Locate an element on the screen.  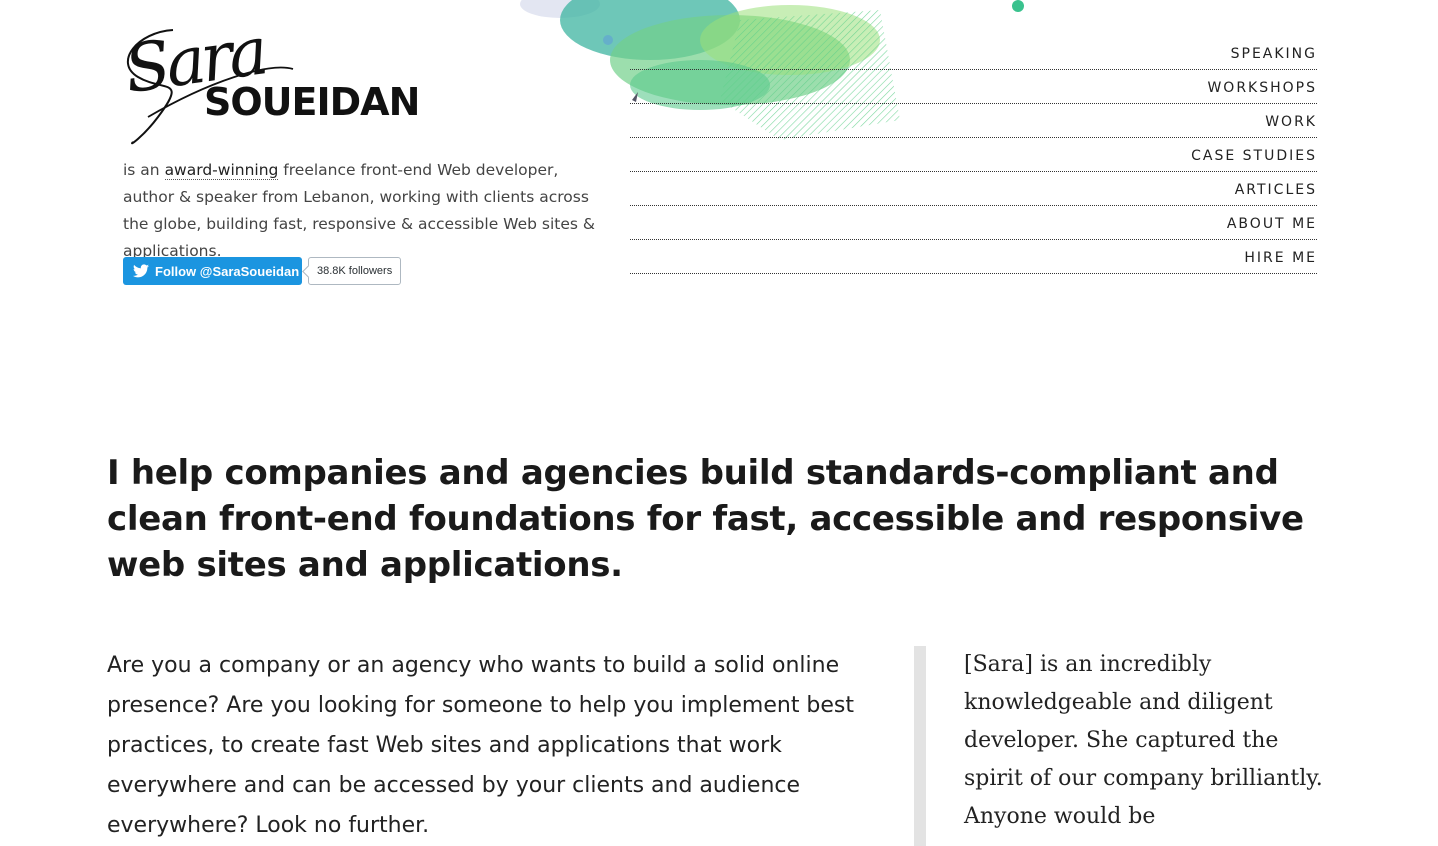
site-logo: Sara SOUEIDAN is located at coordinates (278, 82).